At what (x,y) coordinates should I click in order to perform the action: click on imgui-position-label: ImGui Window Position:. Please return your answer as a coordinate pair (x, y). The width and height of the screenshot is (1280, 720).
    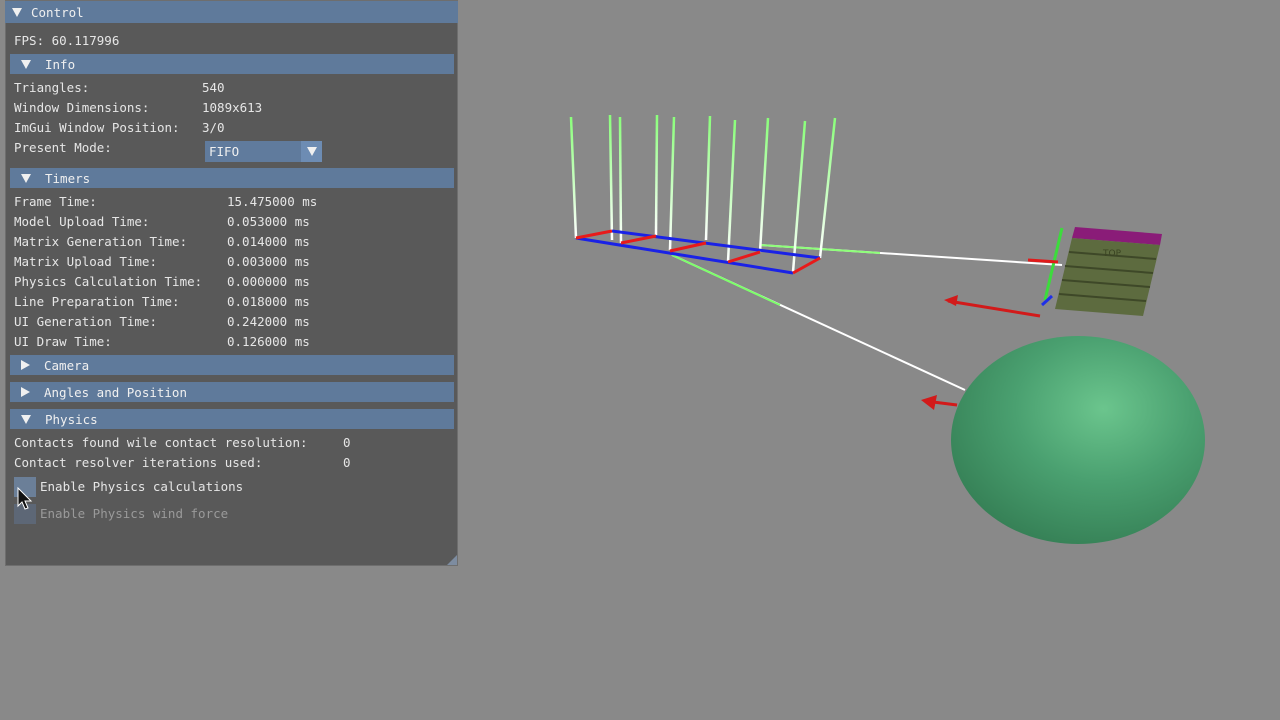
    Looking at the image, I should click on (97, 127).